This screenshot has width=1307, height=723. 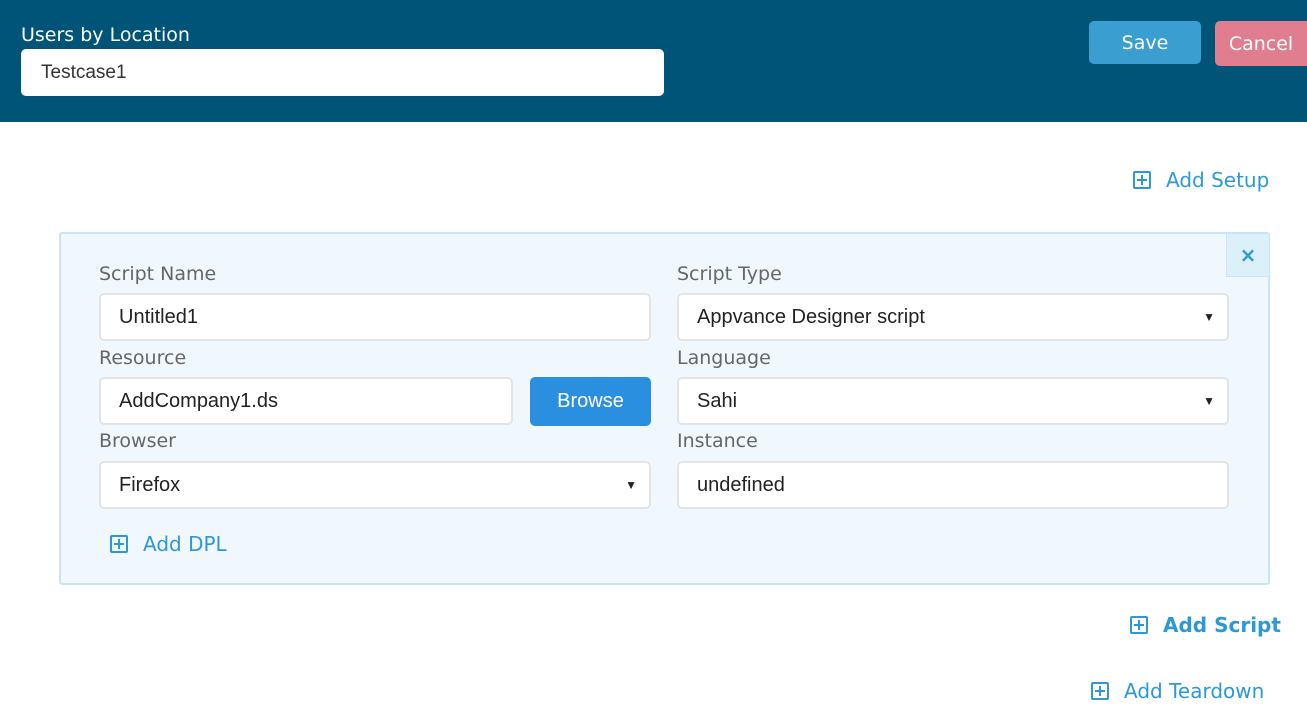 What do you see at coordinates (1222, 625) in the screenshot?
I see `add-script-label: Add Script` at bounding box center [1222, 625].